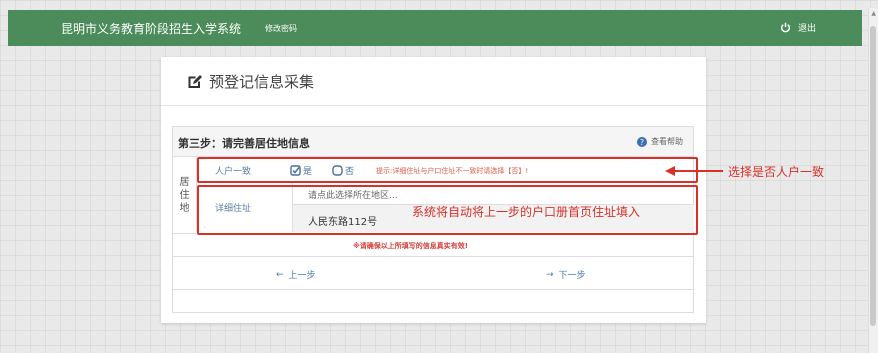 Image resolution: width=878 pixels, height=353 pixels. I want to click on next-step-button: → 下一步, so click(566, 275).